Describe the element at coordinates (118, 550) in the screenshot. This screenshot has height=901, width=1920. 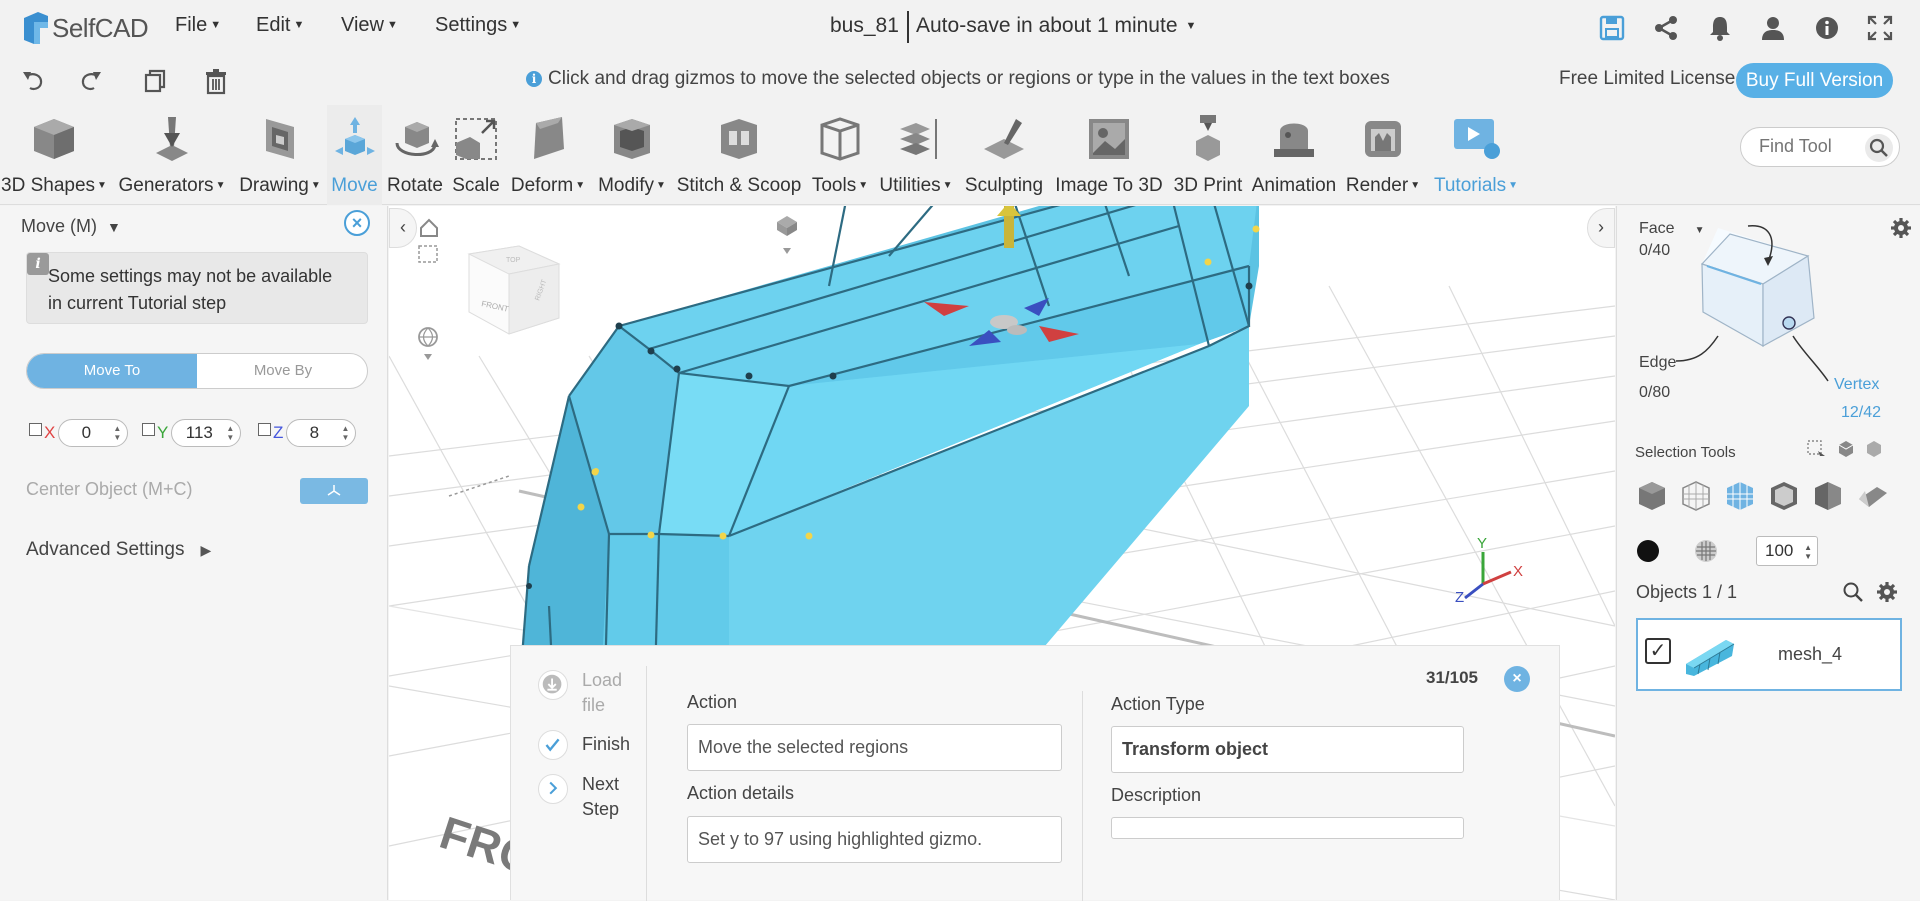
I see `advanced-settings-toggle: Advanced Settings ▶` at that location.